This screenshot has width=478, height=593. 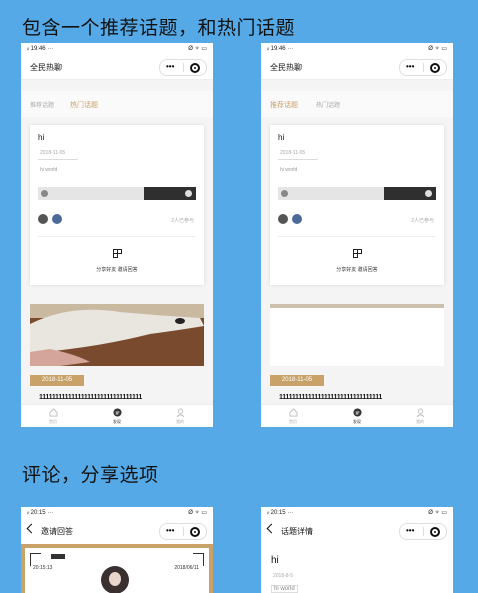 I want to click on page-title: 话题详情, so click(x=297, y=531).